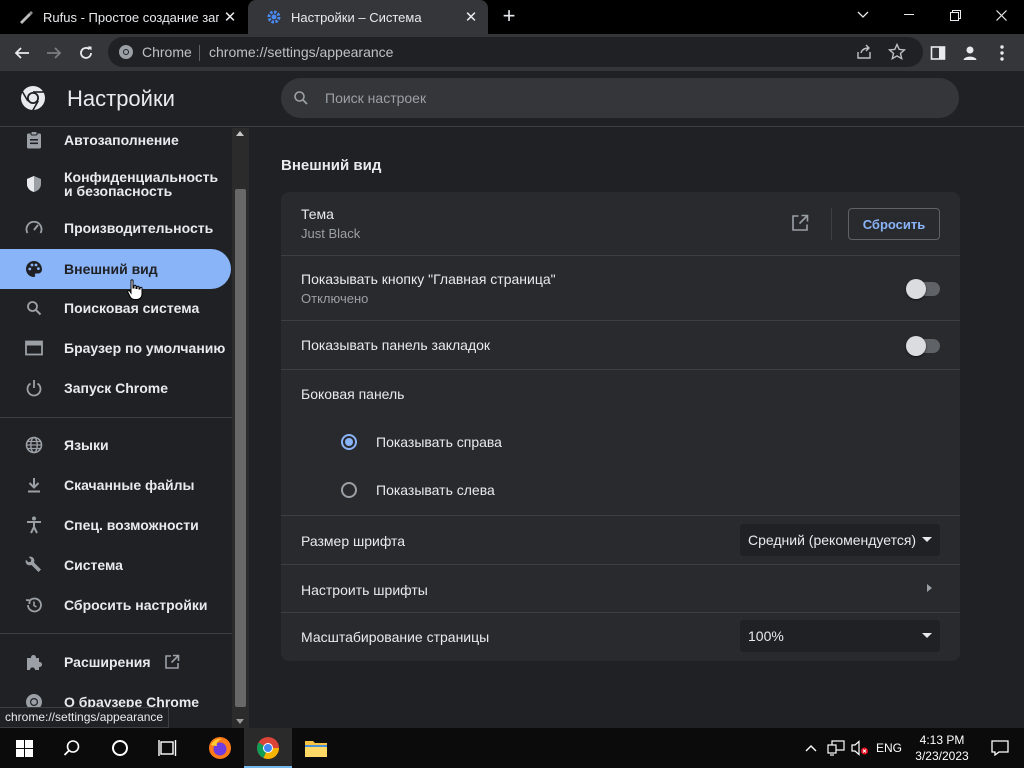 The image size is (1024, 768). I want to click on bookmarks-bar-toggle, so click(923, 346).